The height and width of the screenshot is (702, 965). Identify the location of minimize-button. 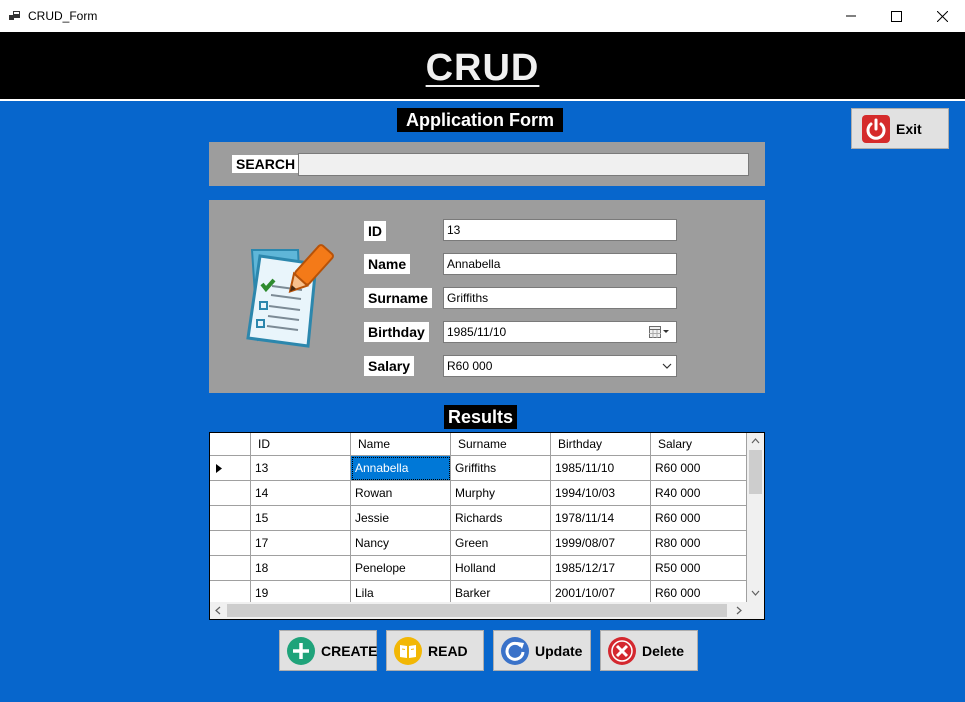
(851, 16).